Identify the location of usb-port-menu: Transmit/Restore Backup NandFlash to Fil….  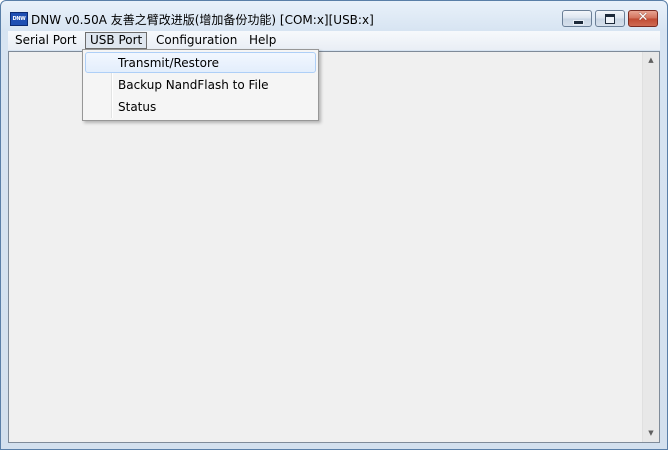
(200, 85).